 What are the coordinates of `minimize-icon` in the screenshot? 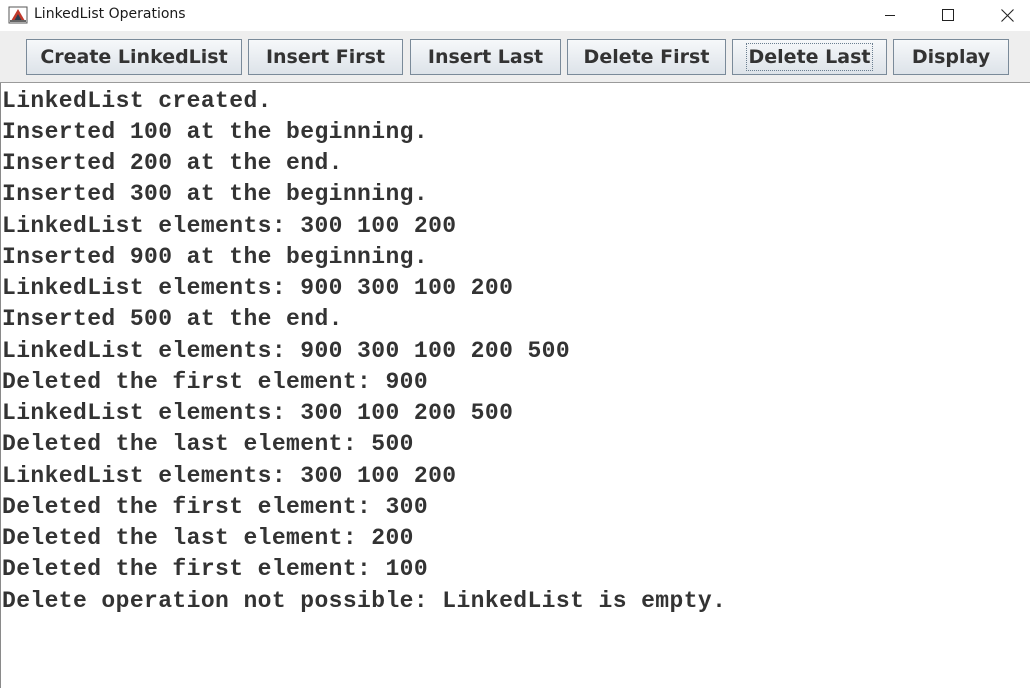 It's located at (890, 15).